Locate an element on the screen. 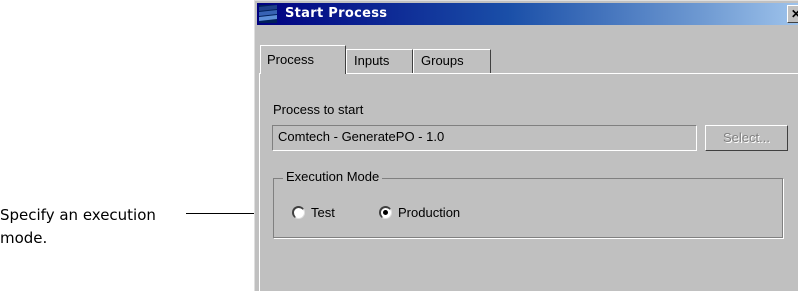  tab-process: Process is located at coordinates (303, 59).